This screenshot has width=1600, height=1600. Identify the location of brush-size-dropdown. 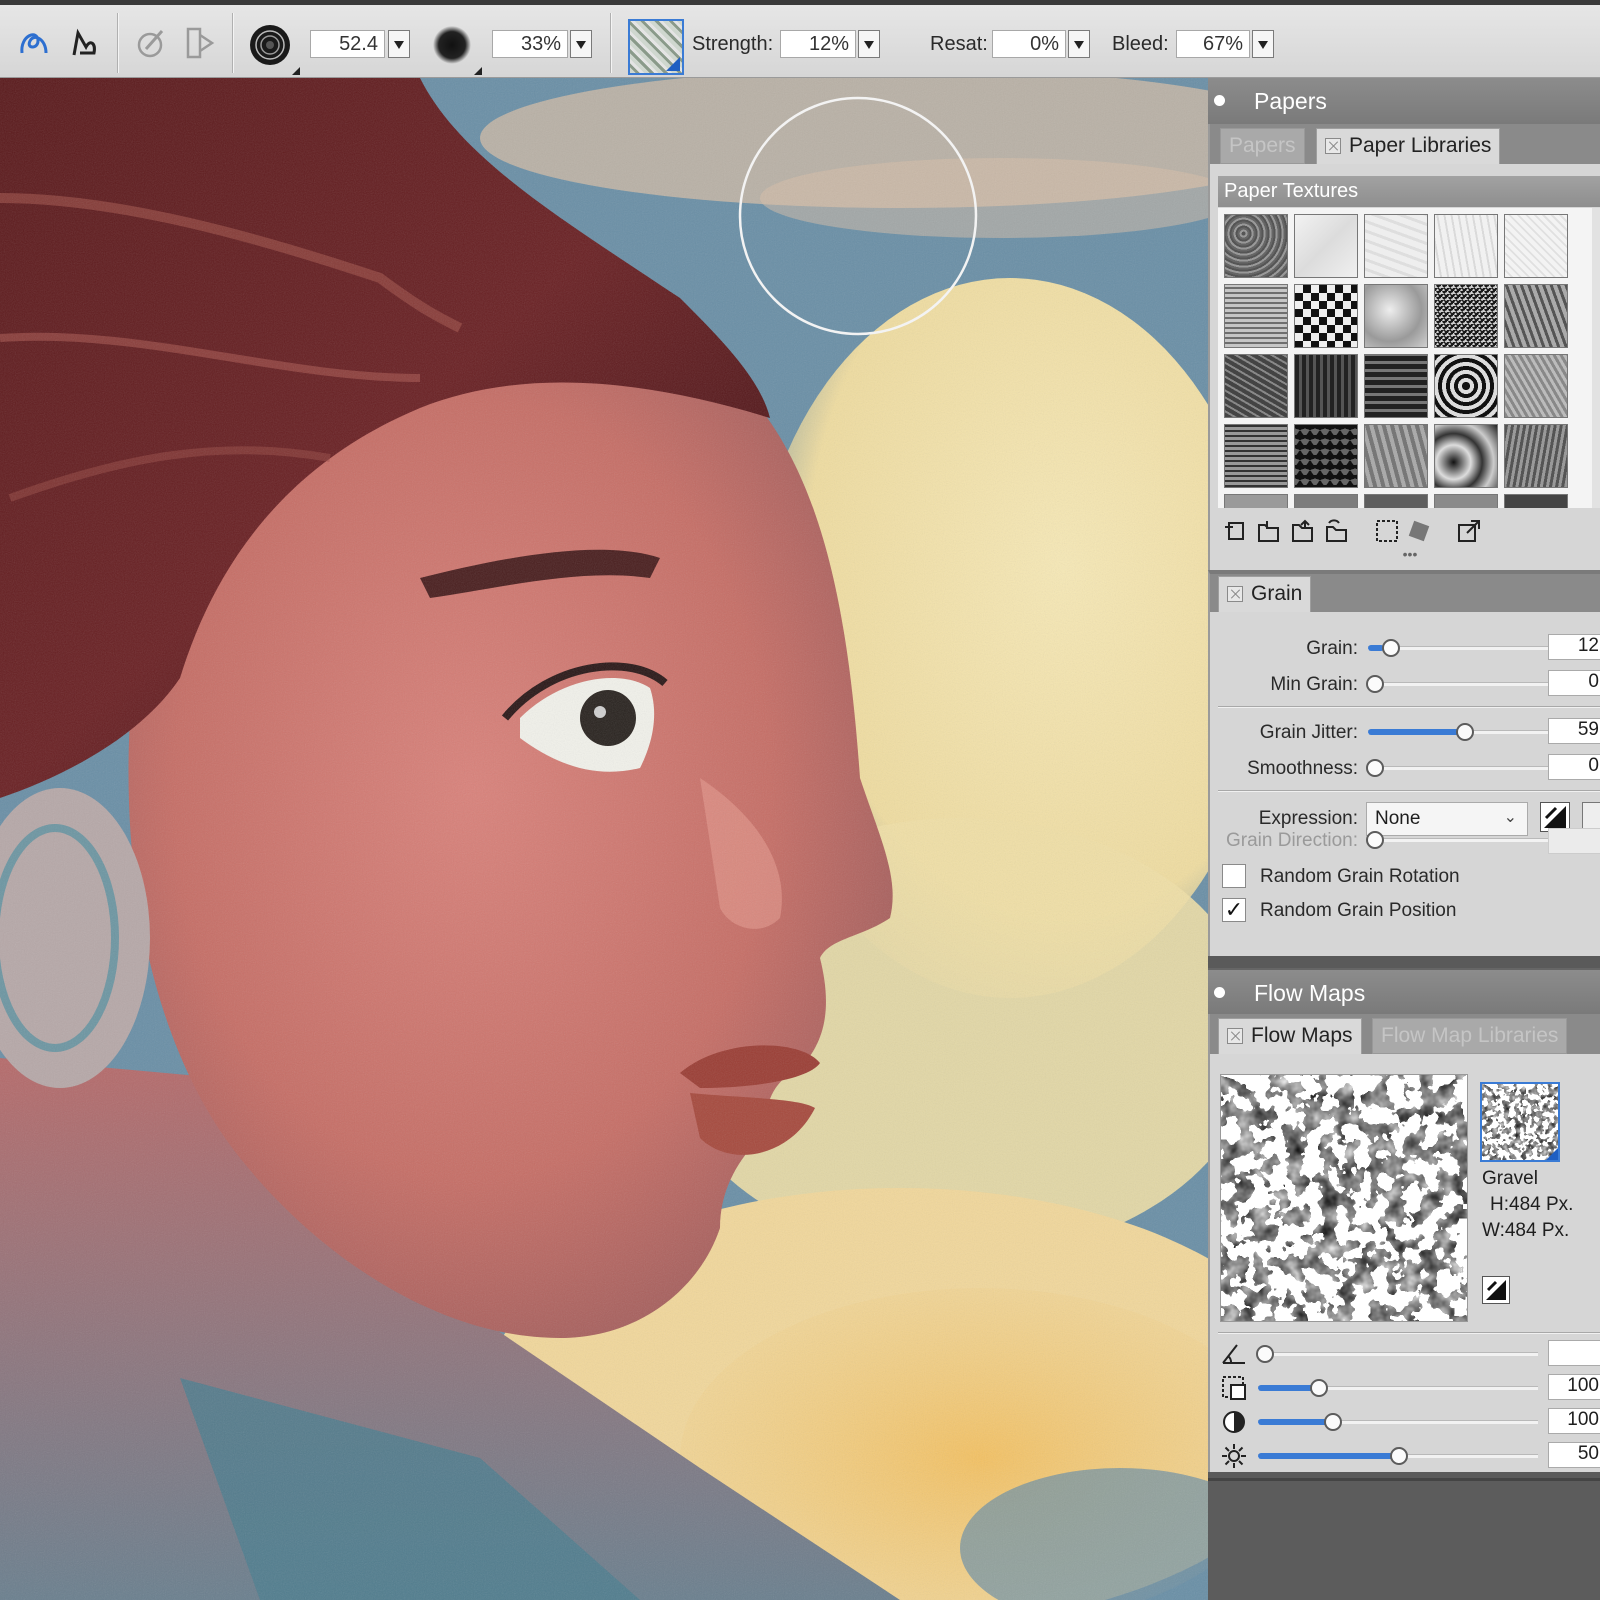
(399, 44).